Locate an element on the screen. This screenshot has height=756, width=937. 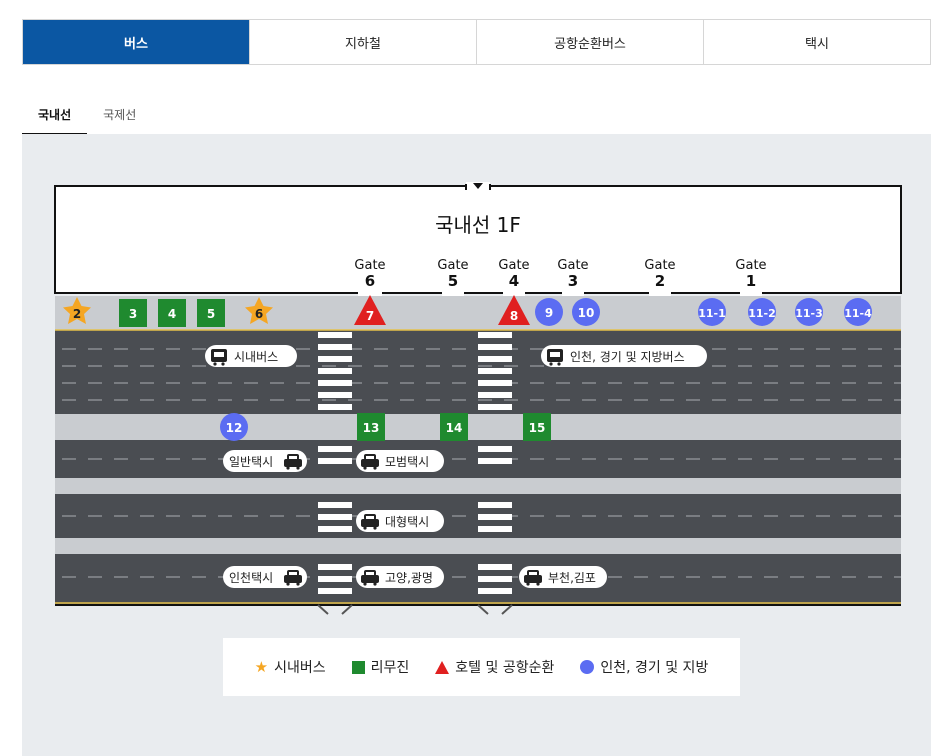
svg-text: 2 is located at coordinates (77, 314).